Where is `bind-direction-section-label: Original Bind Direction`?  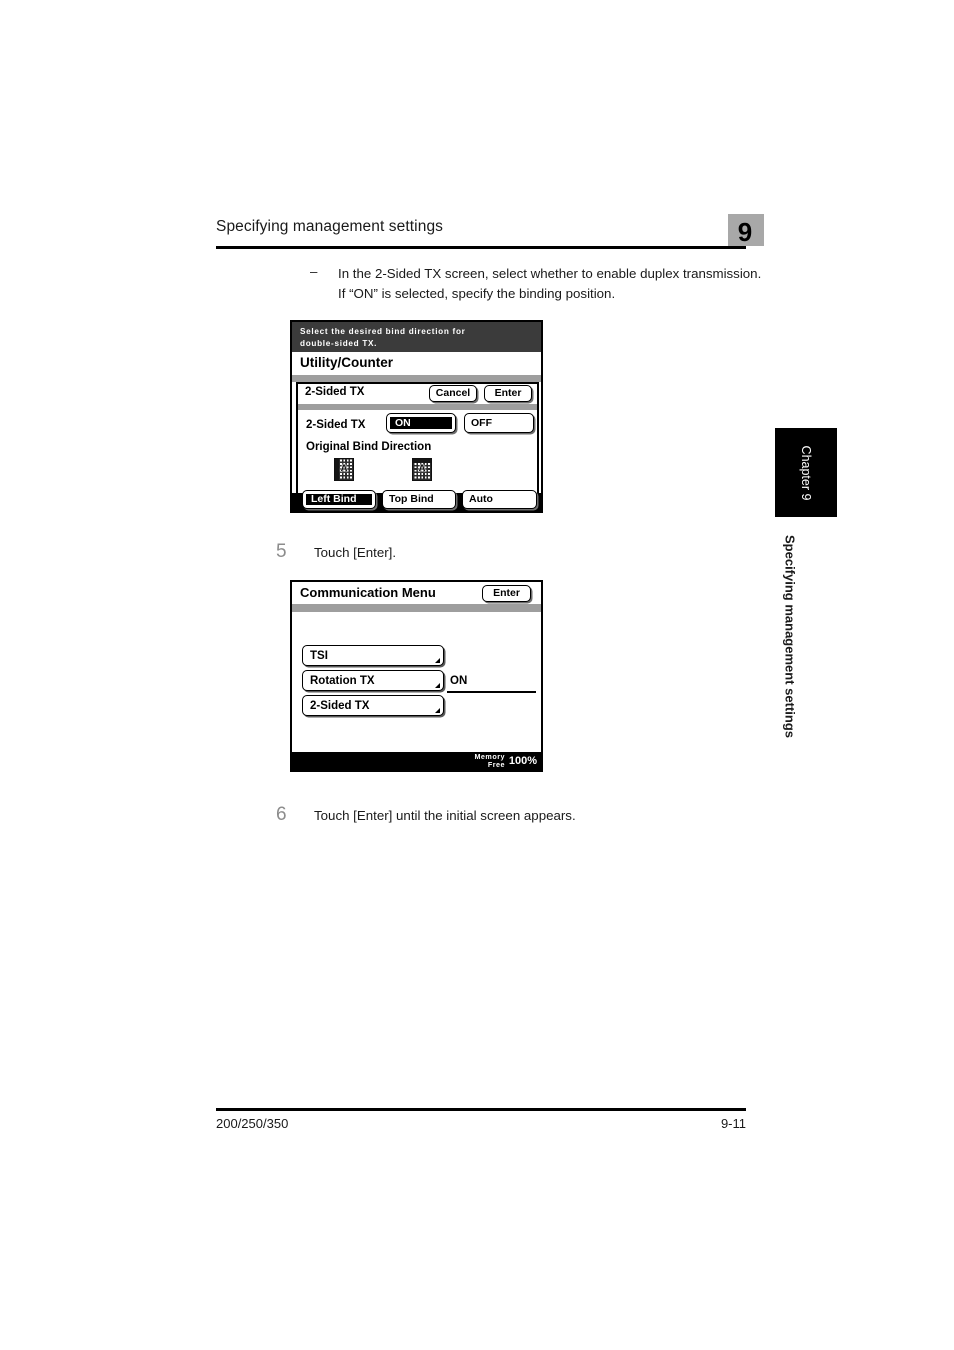 bind-direction-section-label: Original Bind Direction is located at coordinates (369, 447).